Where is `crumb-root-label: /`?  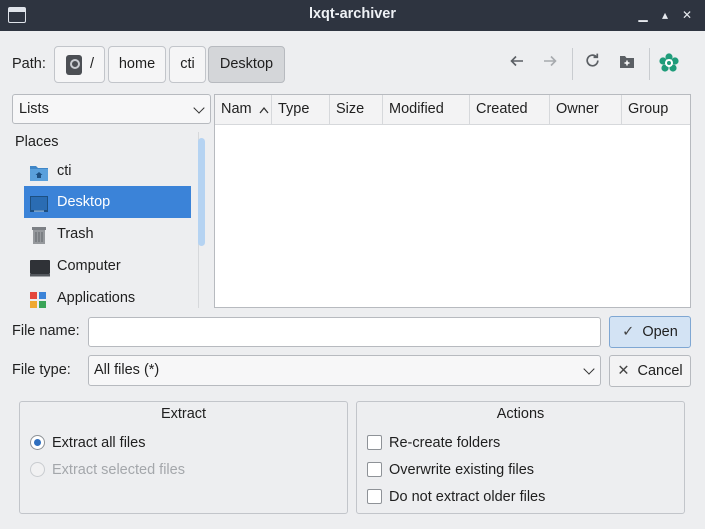
crumb-root-label: / is located at coordinates (92, 64).